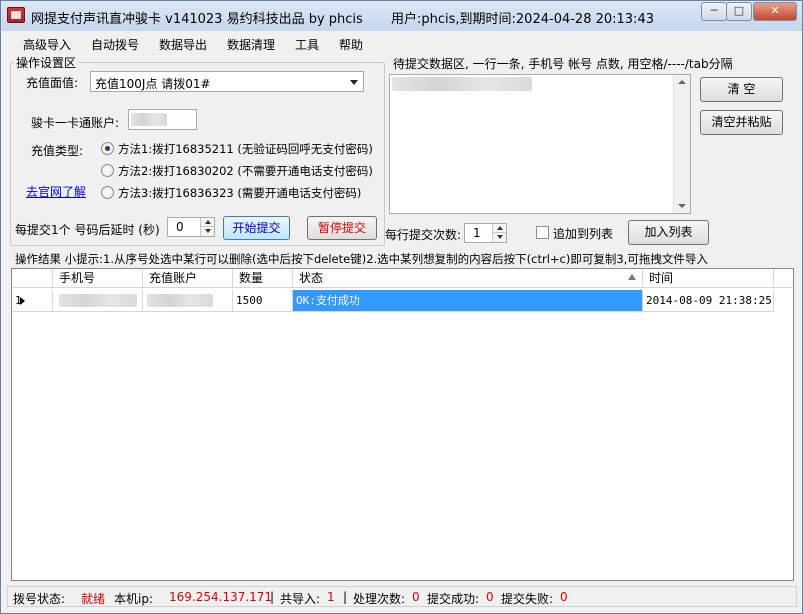  Describe the element at coordinates (239, 193) in the screenshot. I see `method3-label: 方法3:拨打16836323 (需要开通电话支付密码)` at that location.